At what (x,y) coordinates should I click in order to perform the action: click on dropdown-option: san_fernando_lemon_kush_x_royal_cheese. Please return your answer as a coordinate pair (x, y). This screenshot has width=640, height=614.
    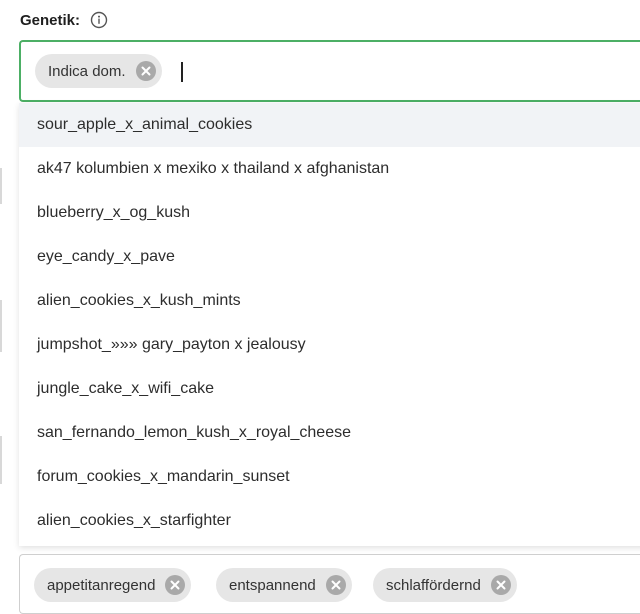
    Looking at the image, I should click on (329, 433).